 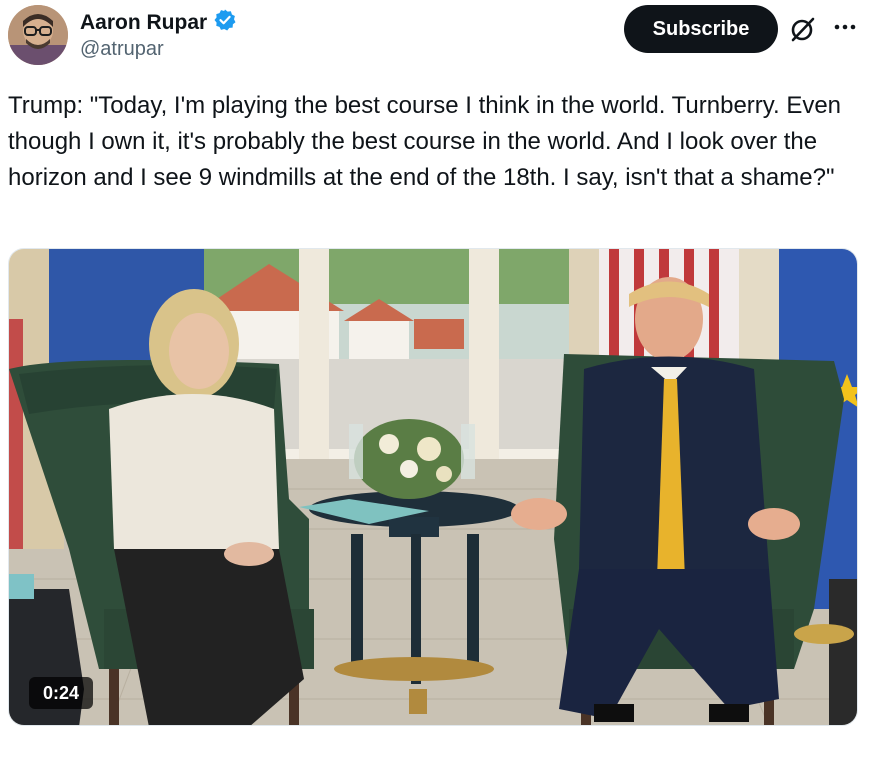 I want to click on avatar, so click(x=38, y=35).